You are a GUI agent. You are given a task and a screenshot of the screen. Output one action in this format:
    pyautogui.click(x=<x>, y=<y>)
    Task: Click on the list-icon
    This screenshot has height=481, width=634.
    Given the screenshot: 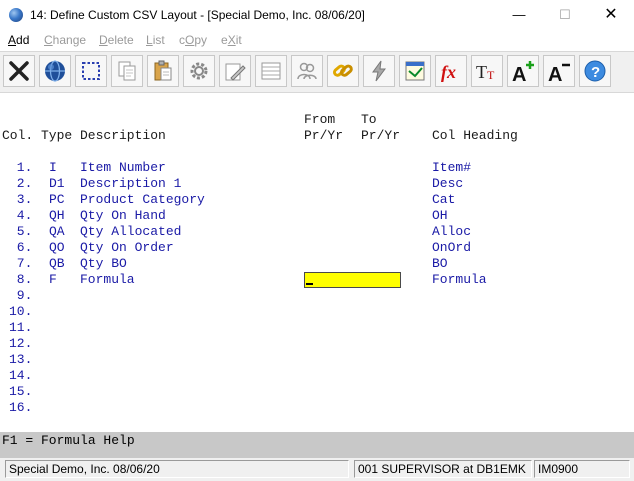 What is the action you would take?
    pyautogui.click(x=271, y=71)
    